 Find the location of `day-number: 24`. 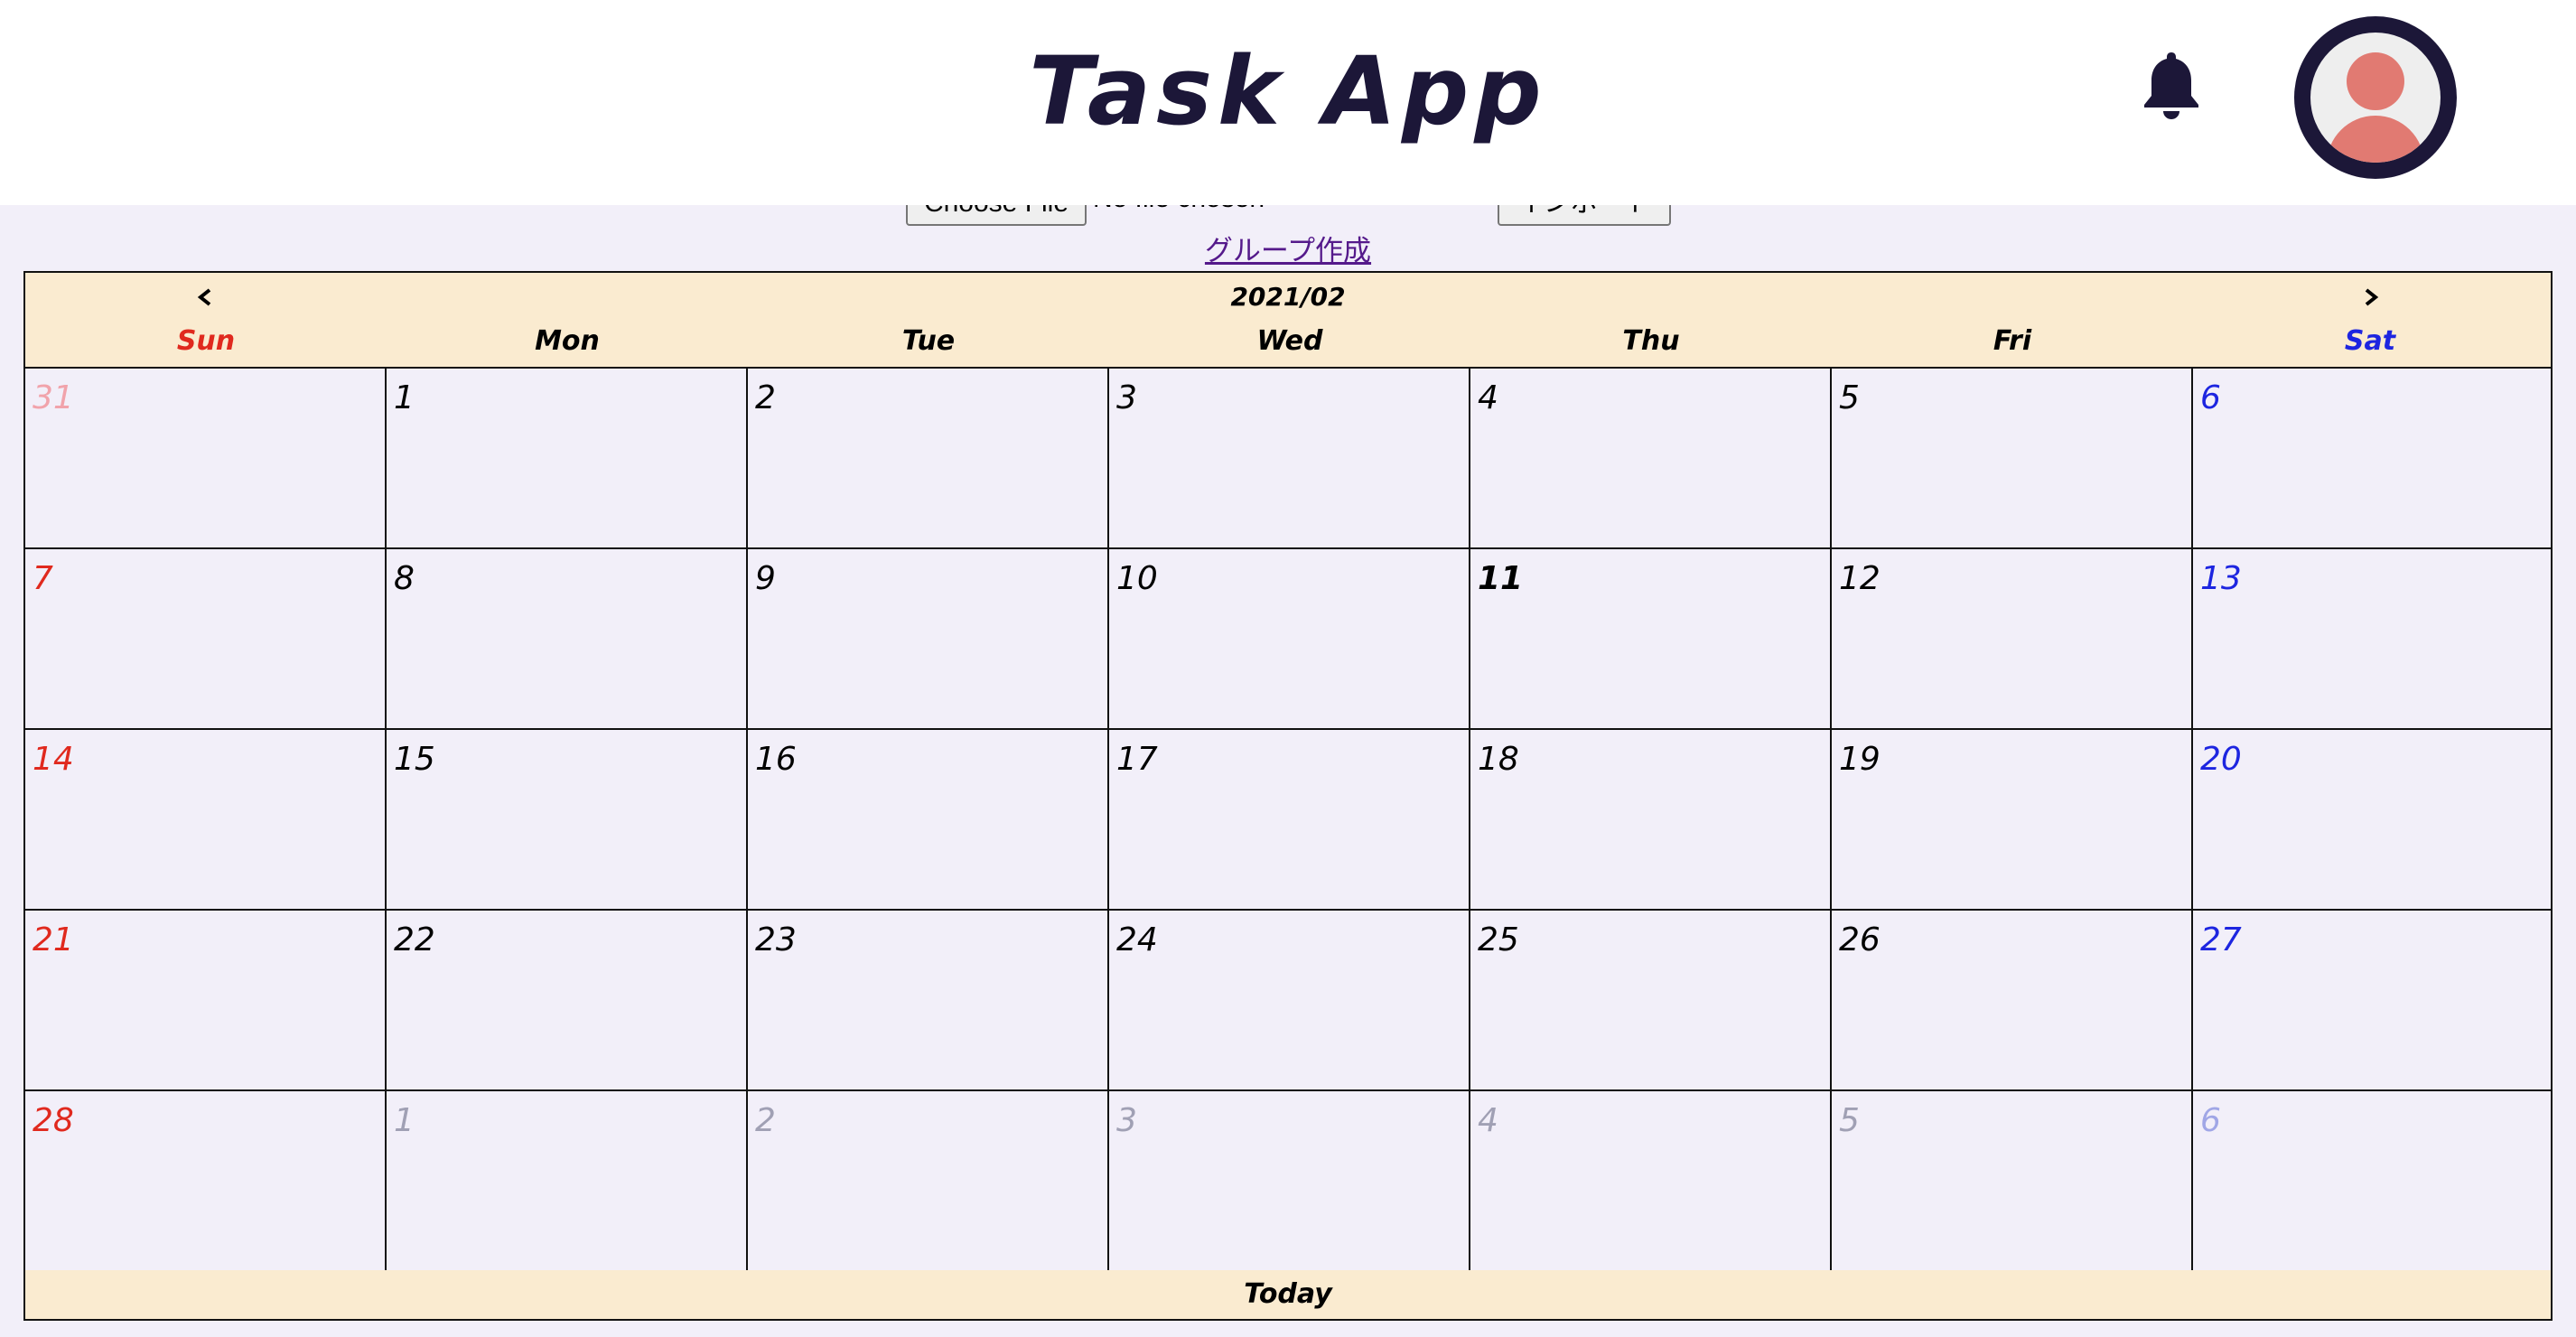

day-number: 24 is located at coordinates (1137, 940).